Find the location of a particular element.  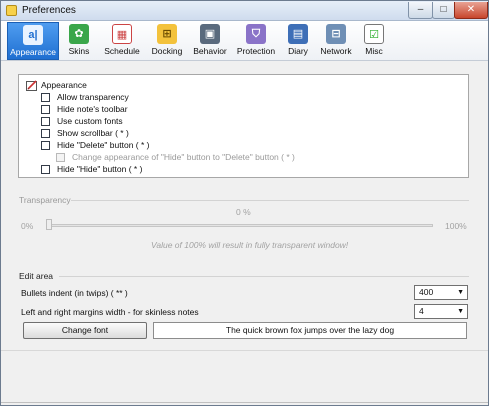

tab-skins: ✿ Skins is located at coordinates (79, 41).